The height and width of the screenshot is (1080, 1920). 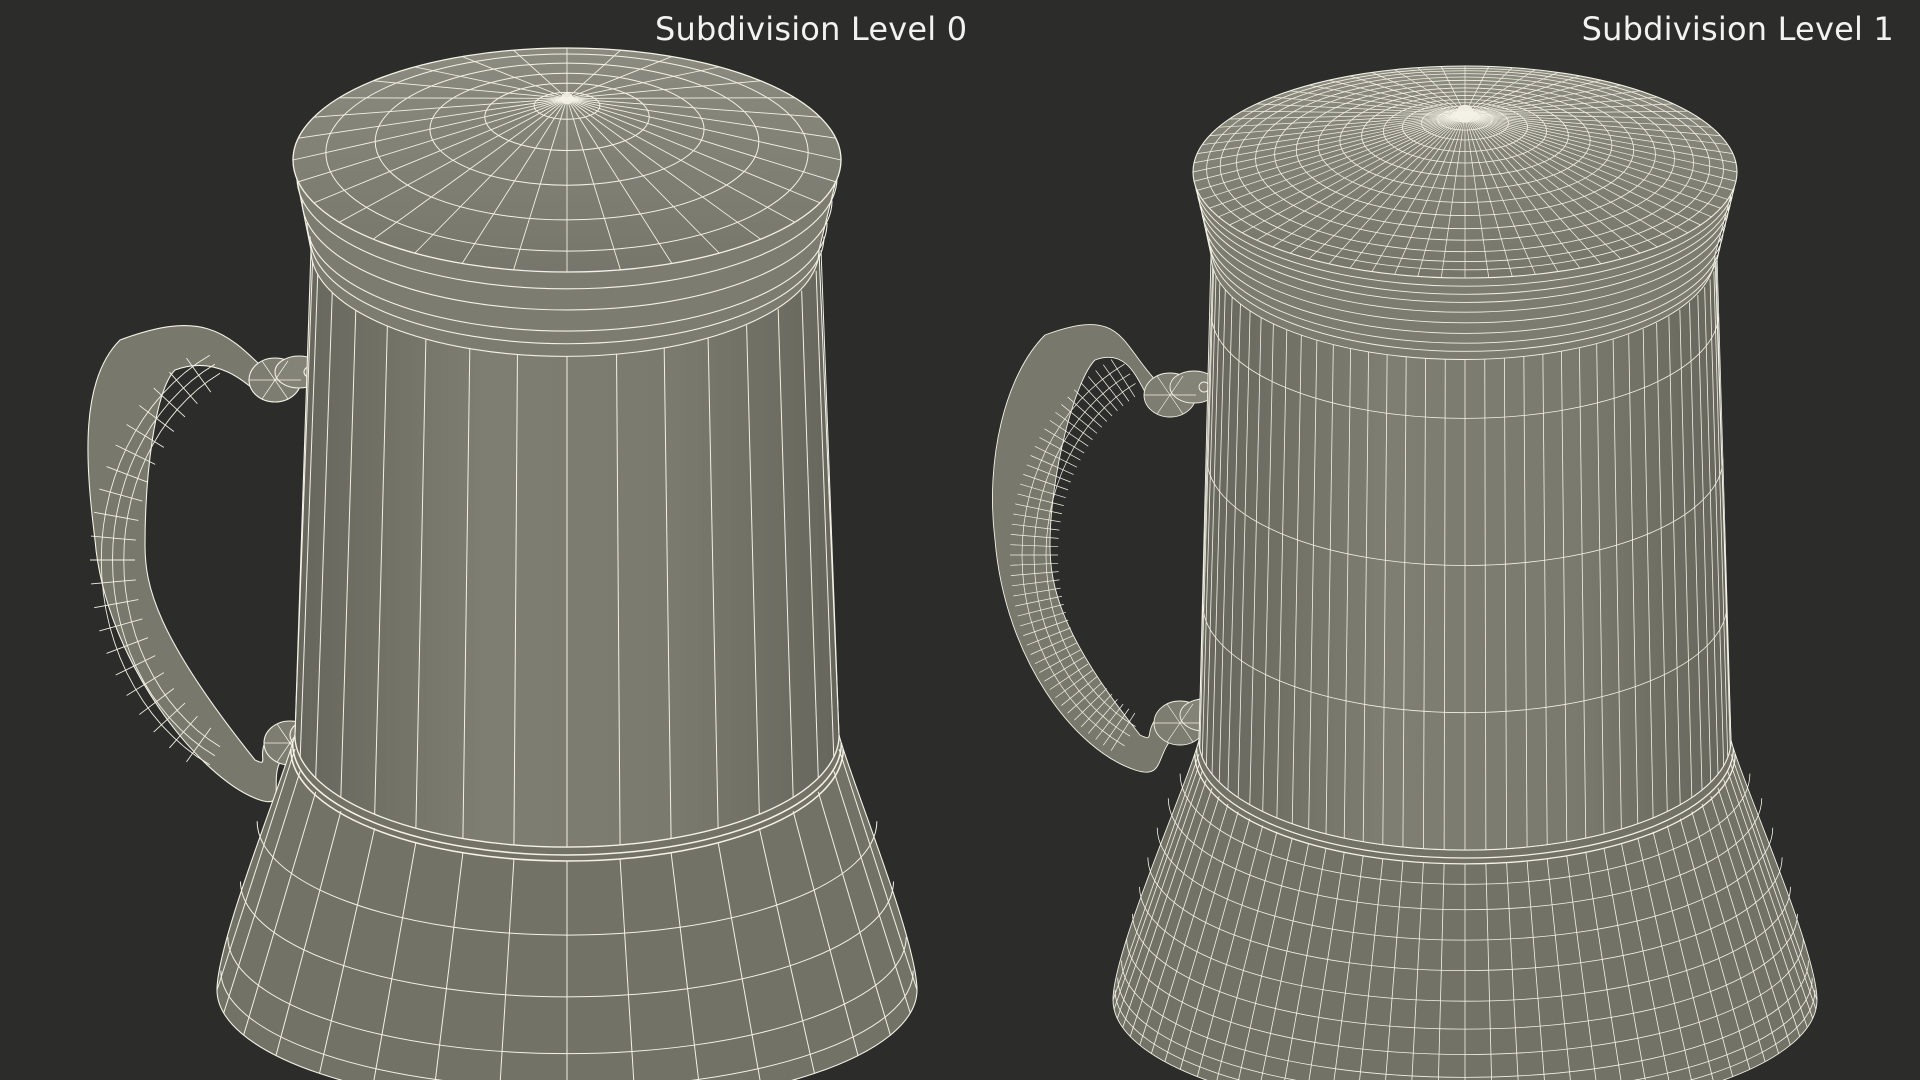 What do you see at coordinates (567, 160) in the screenshot?
I see `mug-left-top-cap` at bounding box center [567, 160].